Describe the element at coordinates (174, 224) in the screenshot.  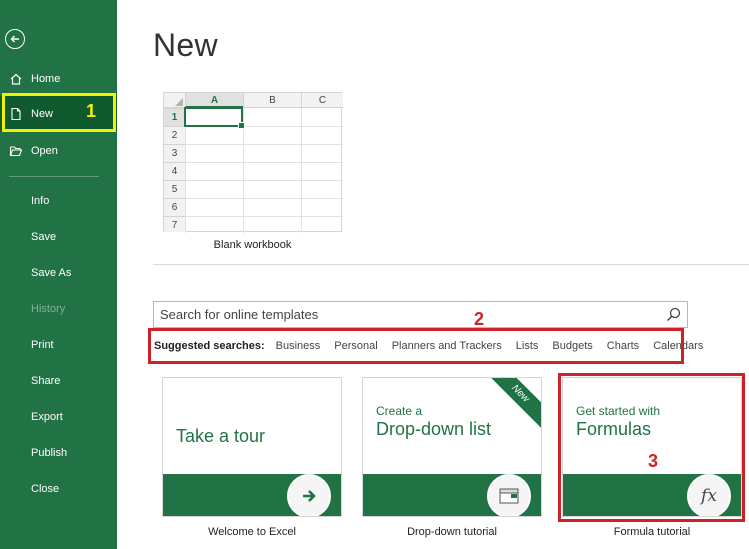
I see `row-header: 7` at that location.